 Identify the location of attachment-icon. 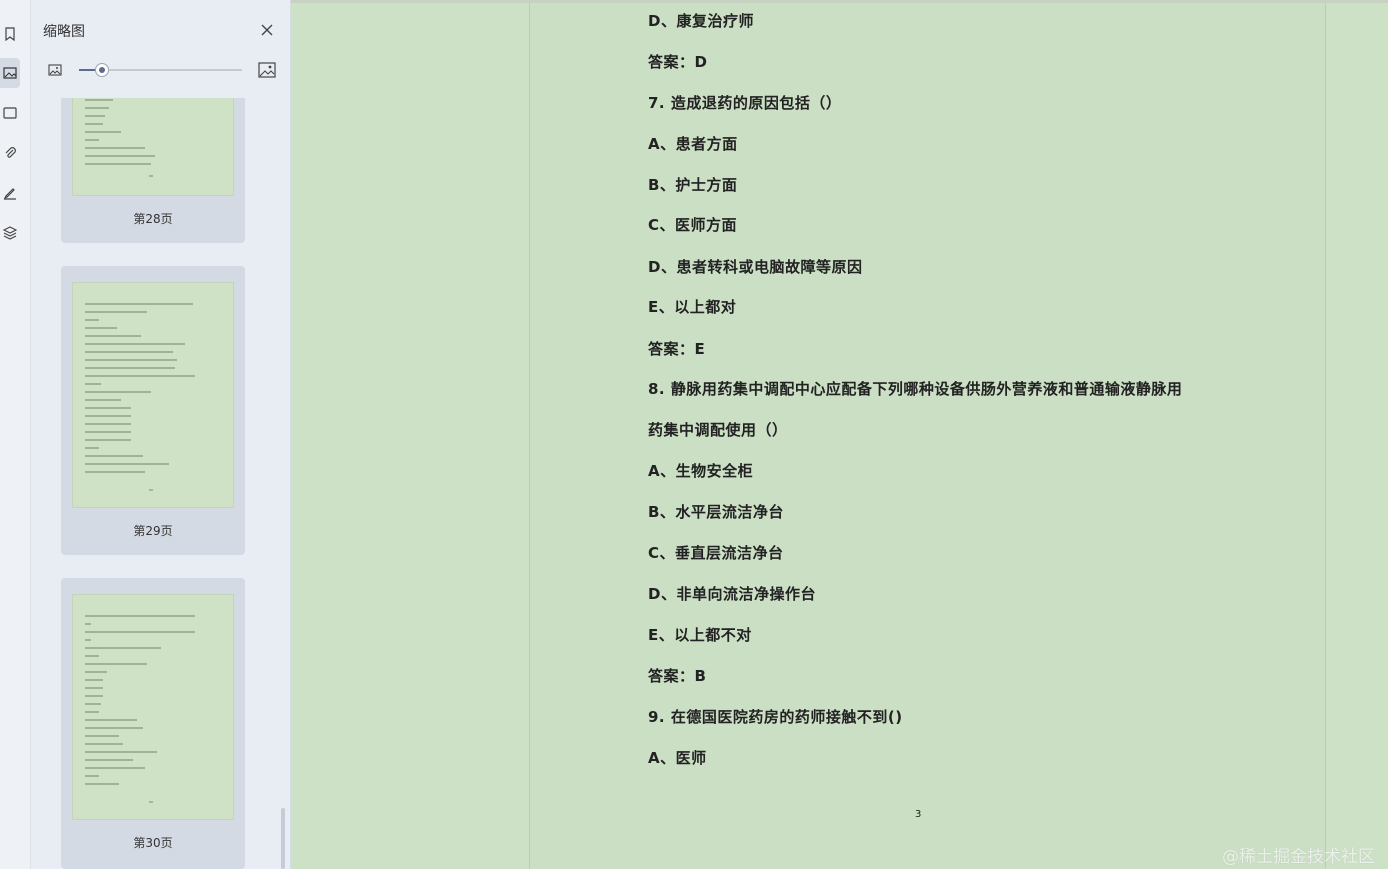
(10, 153).